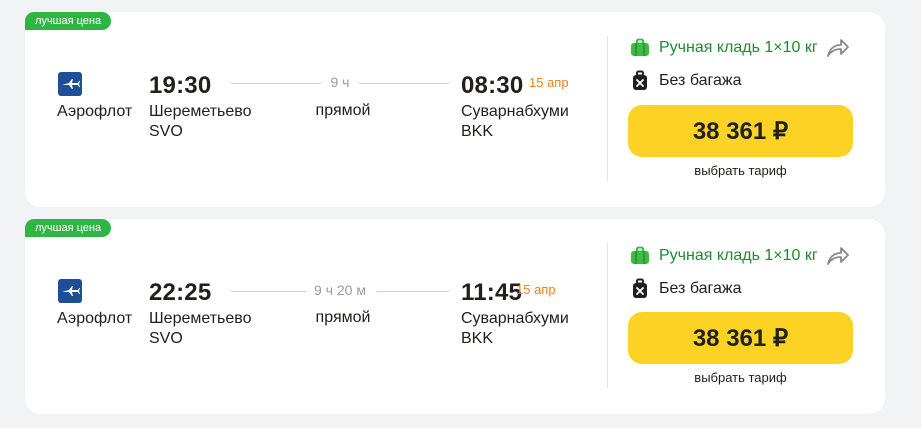  Describe the element at coordinates (340, 82) in the screenshot. I see `flight-duration: 9 ч` at that location.